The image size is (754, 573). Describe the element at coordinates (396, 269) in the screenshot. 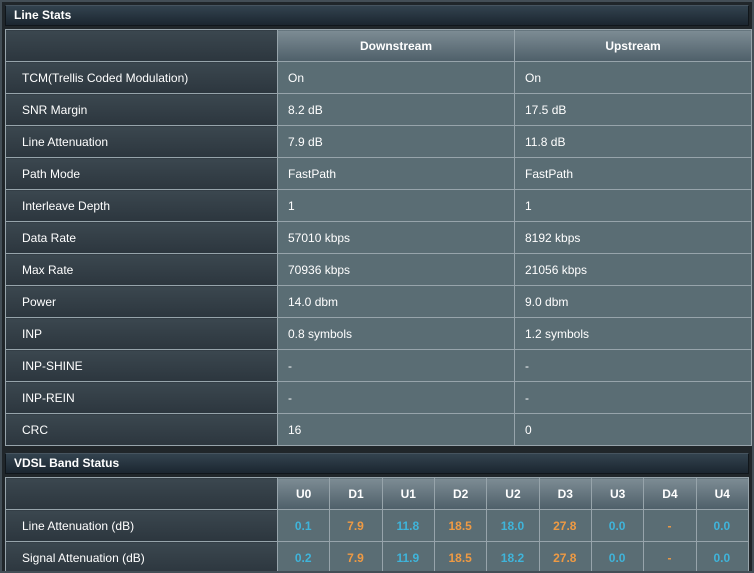

I see `stat-value-downstream: 70936 kbps` at that location.